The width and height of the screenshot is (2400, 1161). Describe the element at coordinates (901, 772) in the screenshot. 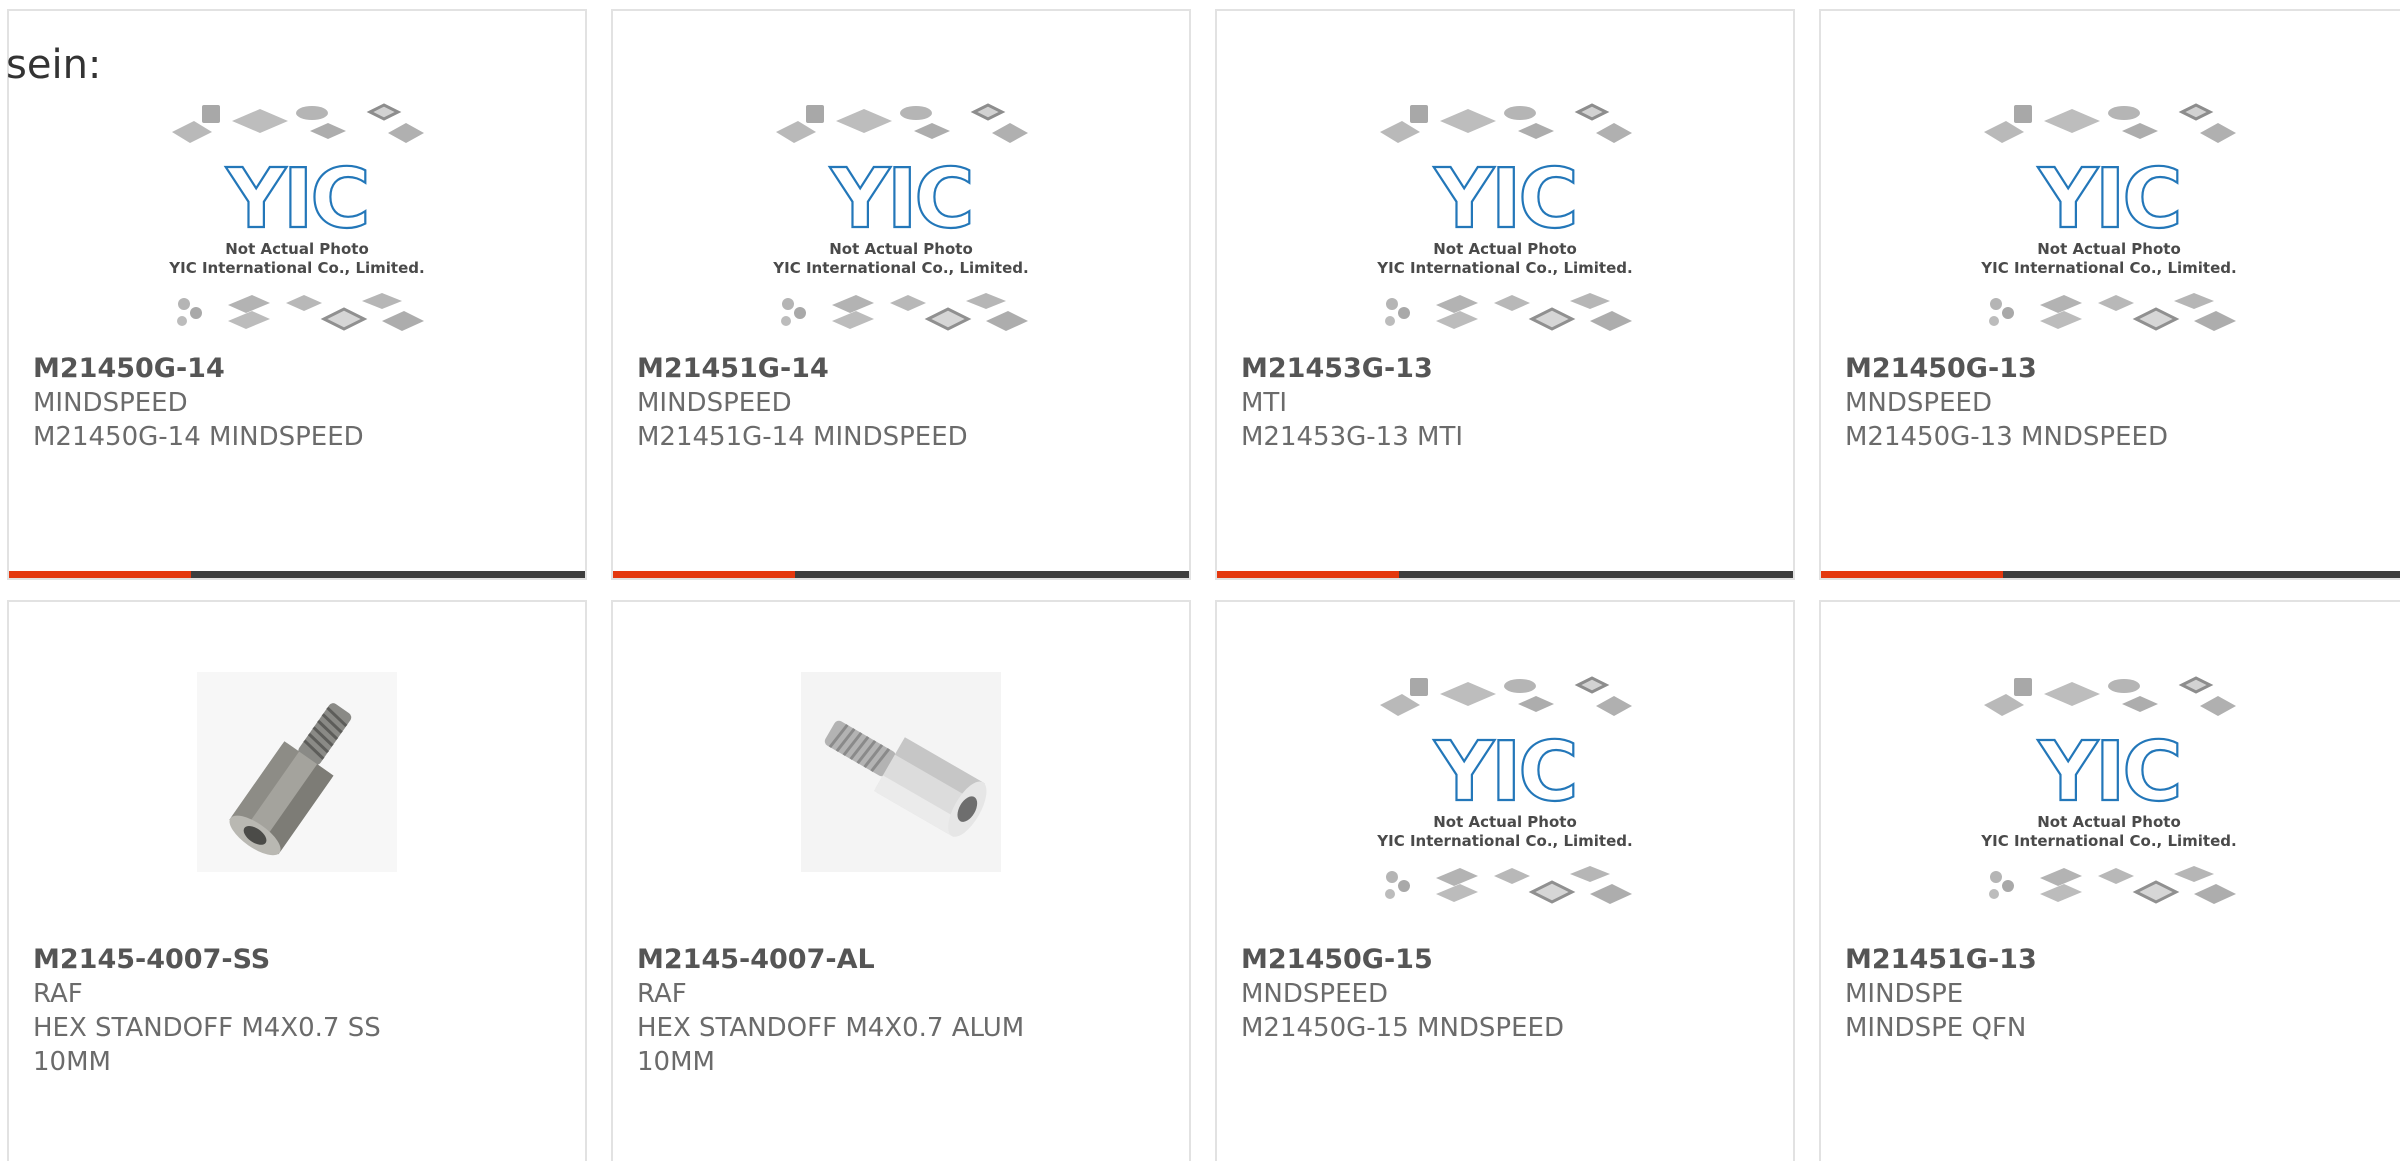

I see `hex-standoff-aluminum-icon` at that location.